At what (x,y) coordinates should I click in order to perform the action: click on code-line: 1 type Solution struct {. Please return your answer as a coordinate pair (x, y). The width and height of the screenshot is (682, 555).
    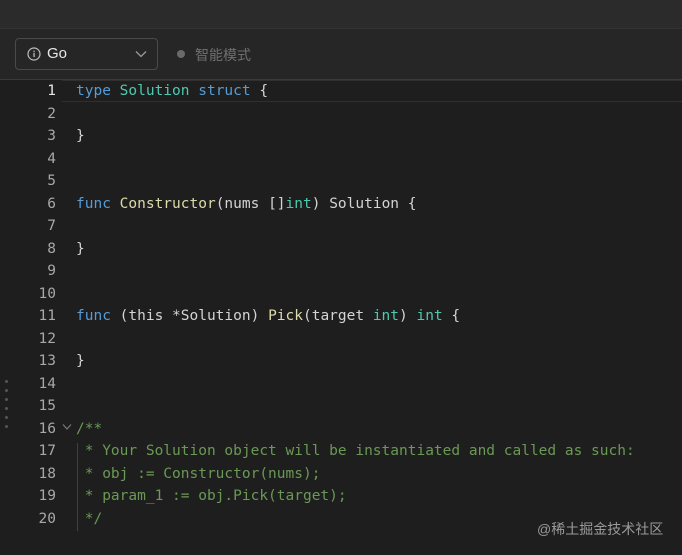
    Looking at the image, I should click on (341, 91).